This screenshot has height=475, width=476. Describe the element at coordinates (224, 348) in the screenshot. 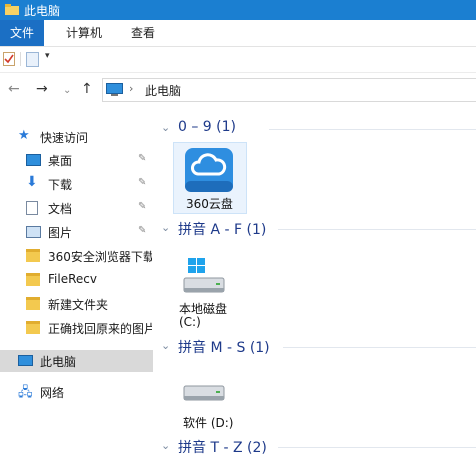

I see `group-title: 拼音 M - S (1)` at that location.